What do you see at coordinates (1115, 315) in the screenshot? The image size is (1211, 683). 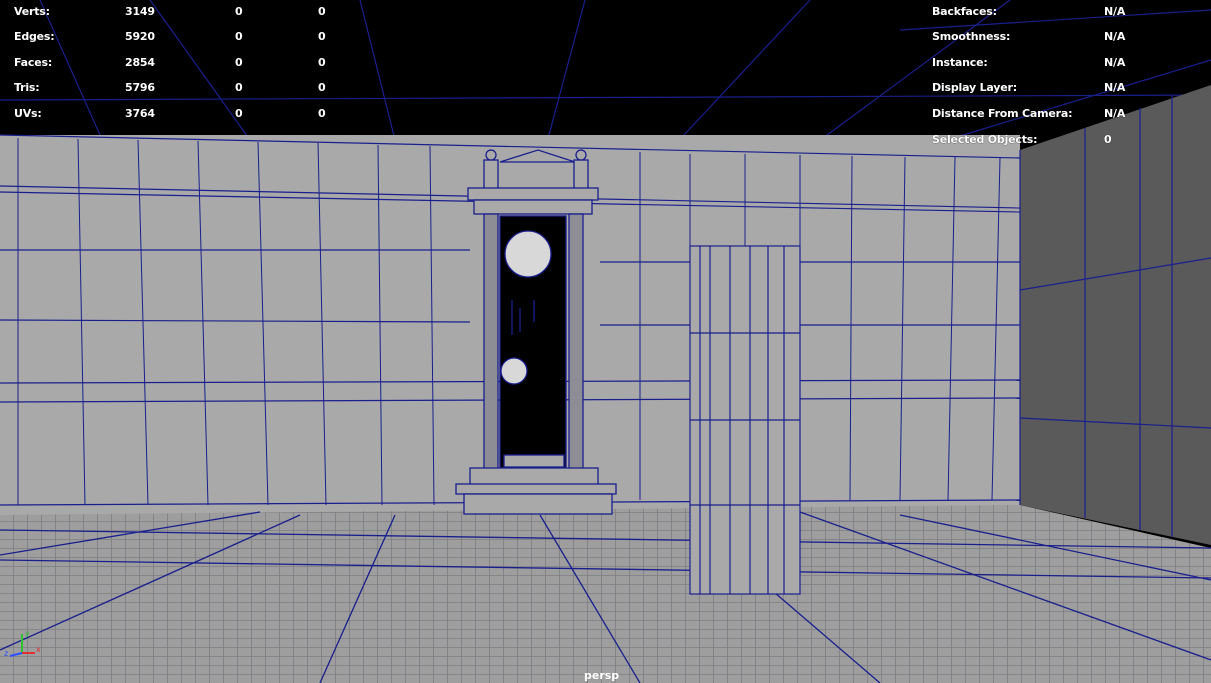 I see `right-side-wall` at bounding box center [1115, 315].